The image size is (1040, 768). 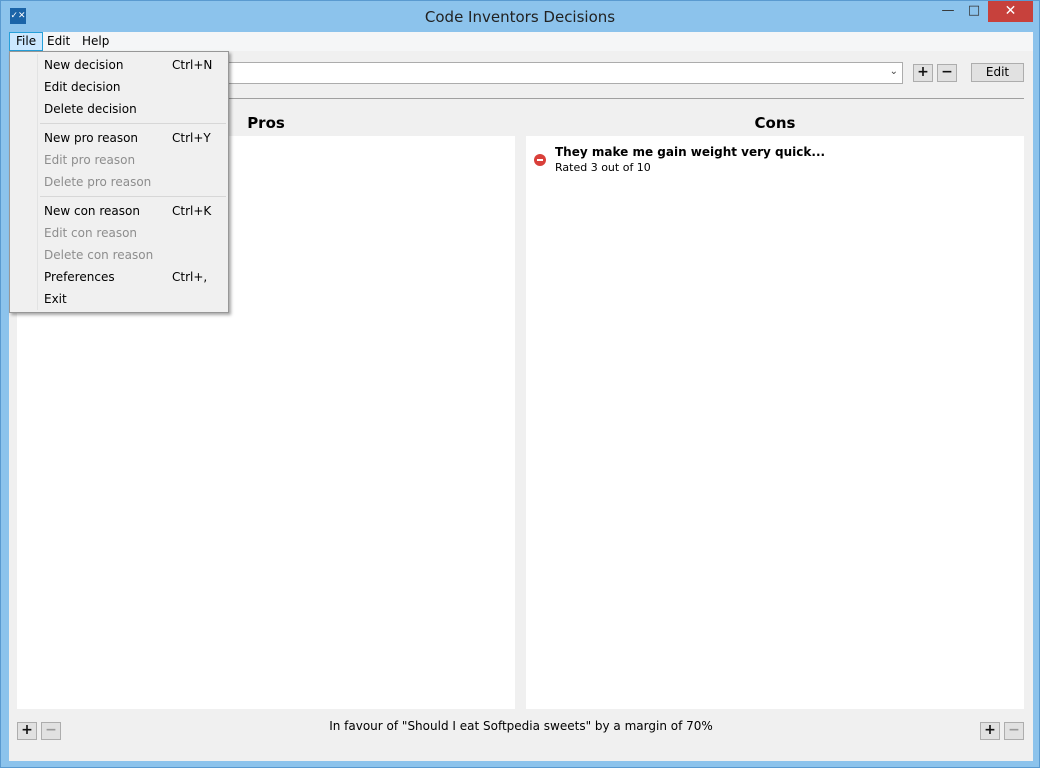 I want to click on menu-item-edit-con-reason: Edit con reason, so click(x=119, y=233).